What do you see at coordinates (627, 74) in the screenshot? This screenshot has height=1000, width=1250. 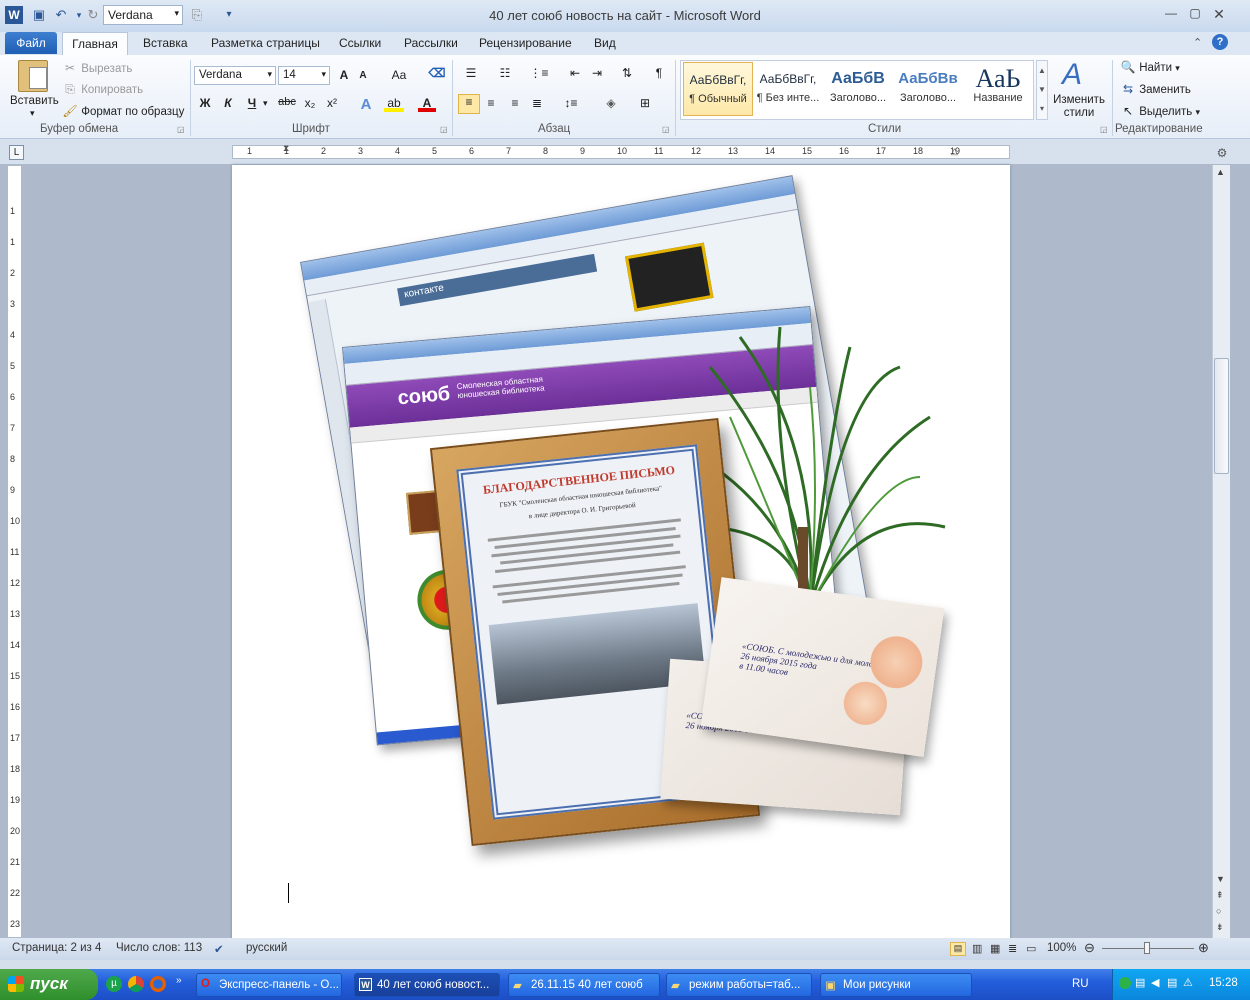 I see `sort-icon: ⇅` at bounding box center [627, 74].